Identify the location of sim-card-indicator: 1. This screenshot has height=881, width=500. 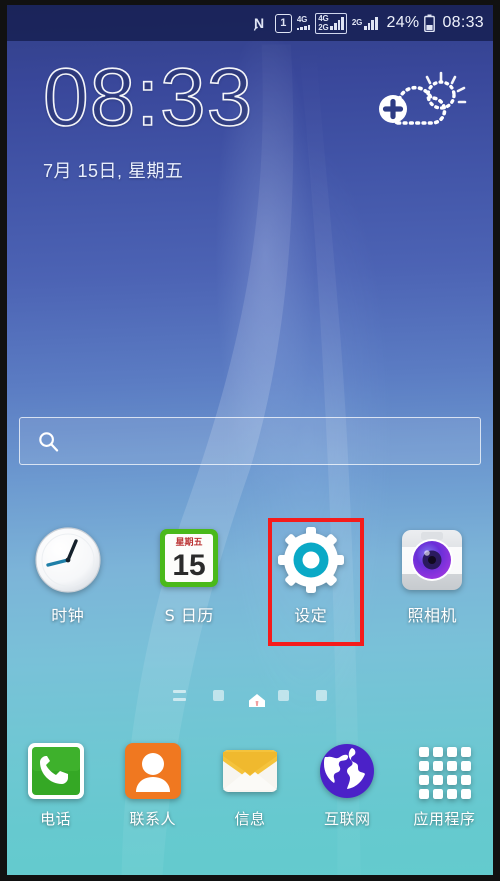
(283, 23).